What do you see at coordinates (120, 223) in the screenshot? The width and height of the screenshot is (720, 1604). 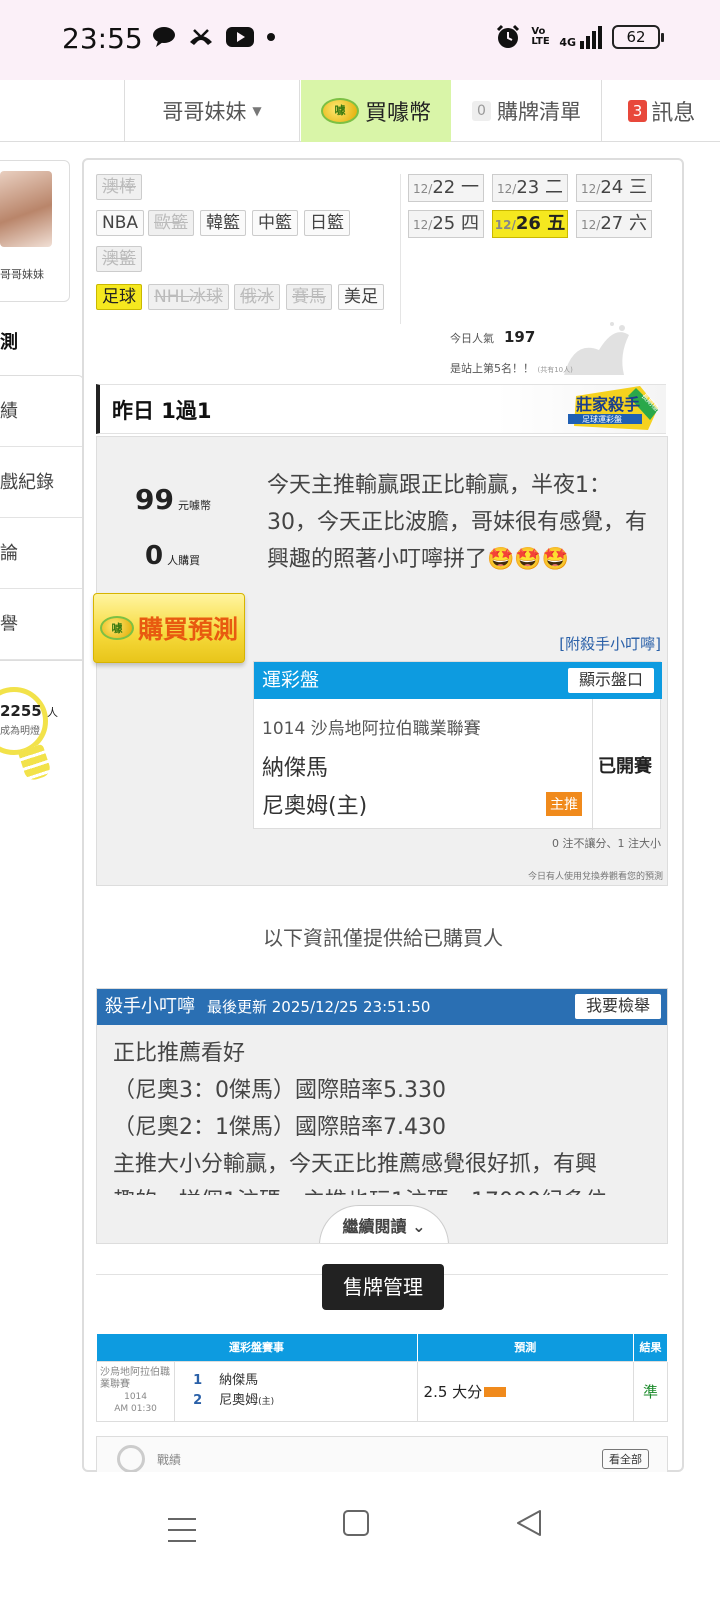 I see `sport-tag-nba: NBA` at bounding box center [120, 223].